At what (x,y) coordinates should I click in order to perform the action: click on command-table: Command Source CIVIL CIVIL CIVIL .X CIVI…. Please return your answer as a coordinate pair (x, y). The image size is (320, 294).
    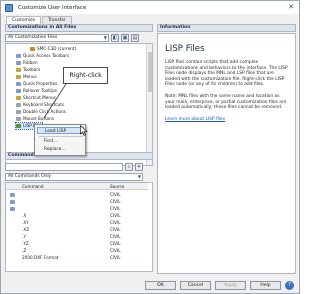
    Looking at the image, I should click on (79, 227).